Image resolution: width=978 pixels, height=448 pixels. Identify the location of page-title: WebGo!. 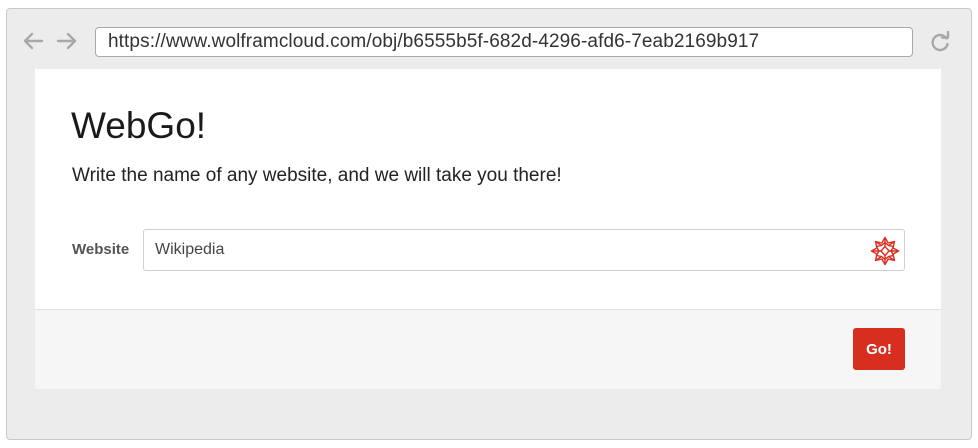
(139, 125).